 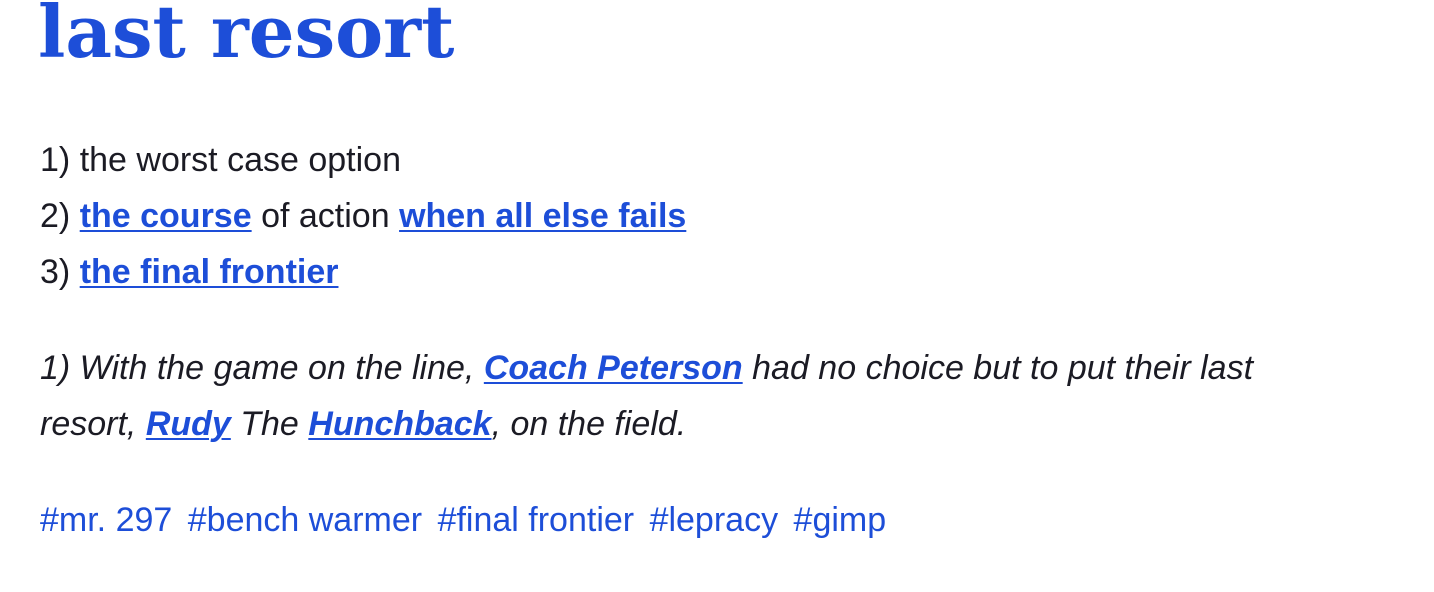 What do you see at coordinates (399, 424) in the screenshot?
I see `link-hunchback: Hunchback` at bounding box center [399, 424].